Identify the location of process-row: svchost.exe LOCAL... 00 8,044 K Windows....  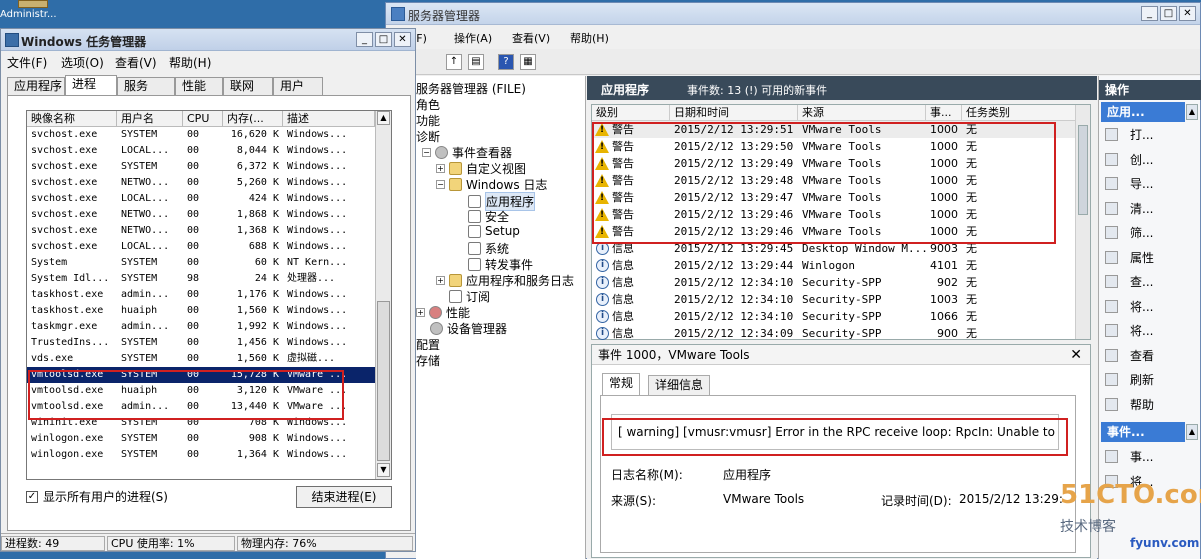
(201, 151).